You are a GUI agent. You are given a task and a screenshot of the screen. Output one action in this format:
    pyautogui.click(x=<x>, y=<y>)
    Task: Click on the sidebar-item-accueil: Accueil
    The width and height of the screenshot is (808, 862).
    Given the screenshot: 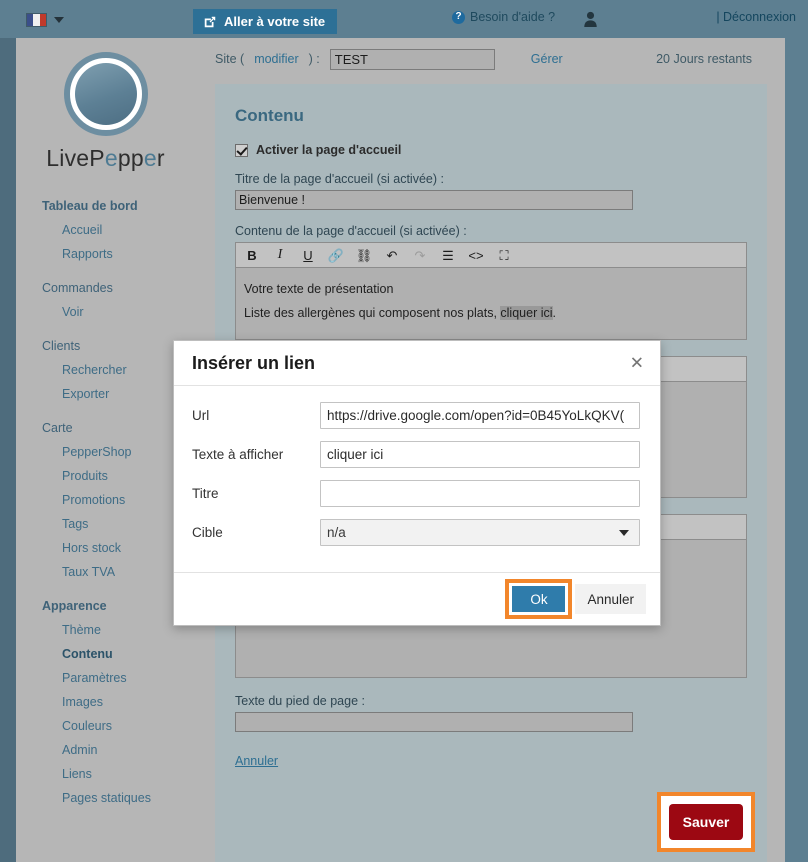 What is the action you would take?
    pyautogui.click(x=105, y=230)
    